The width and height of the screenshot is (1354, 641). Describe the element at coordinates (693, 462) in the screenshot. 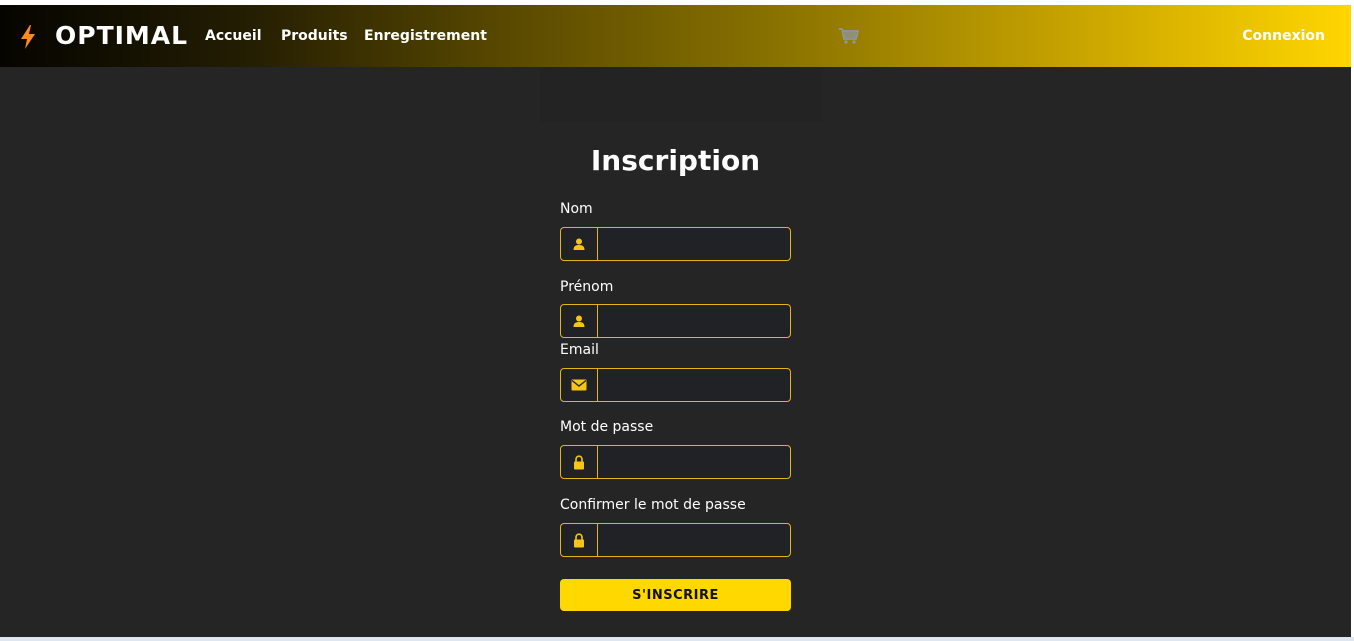

I see `password-input` at that location.